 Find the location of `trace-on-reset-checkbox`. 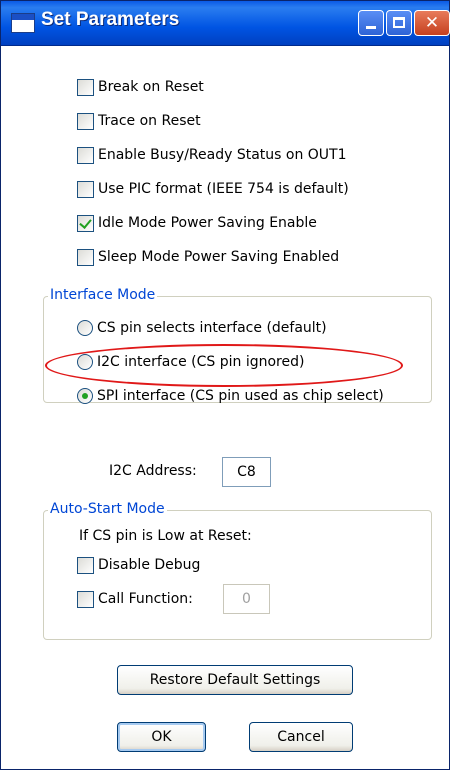

trace-on-reset-checkbox is located at coordinates (85, 121).